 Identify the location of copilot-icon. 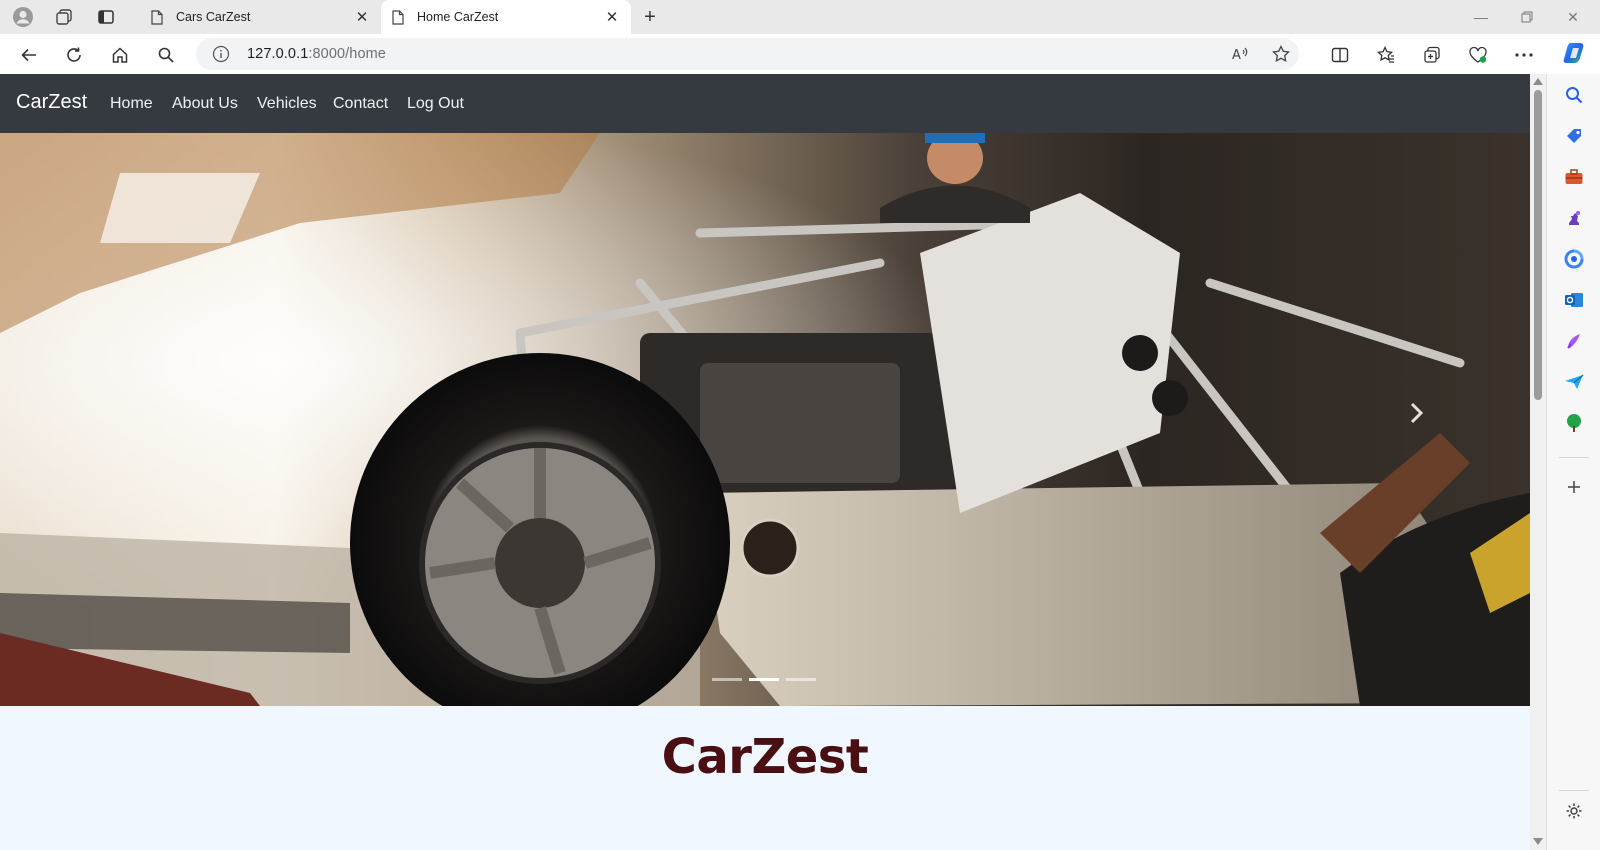
(1575, 53).